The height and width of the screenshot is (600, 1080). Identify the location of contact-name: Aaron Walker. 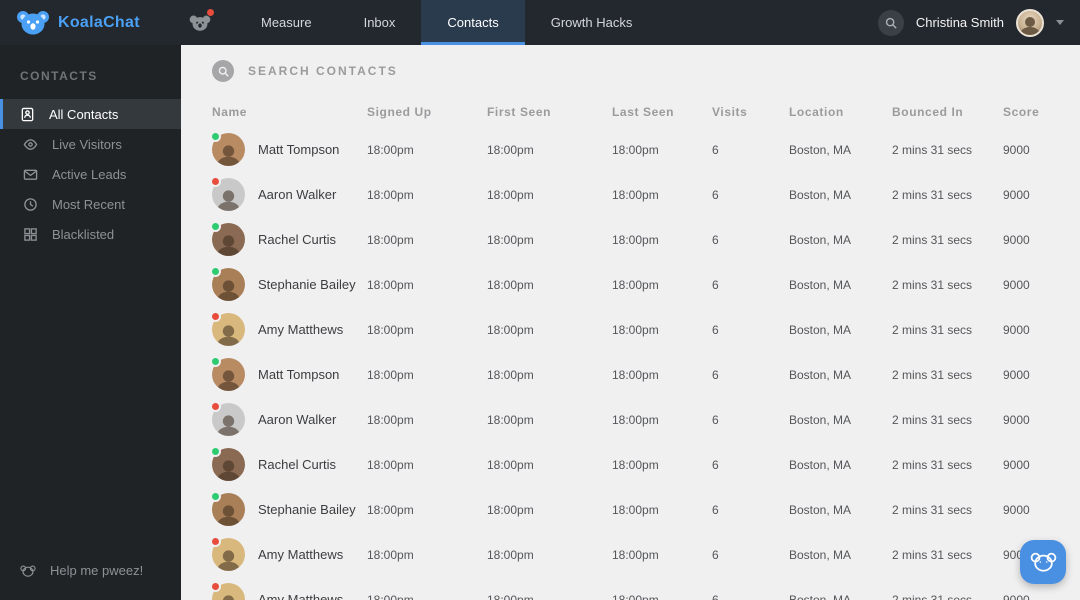
(297, 194).